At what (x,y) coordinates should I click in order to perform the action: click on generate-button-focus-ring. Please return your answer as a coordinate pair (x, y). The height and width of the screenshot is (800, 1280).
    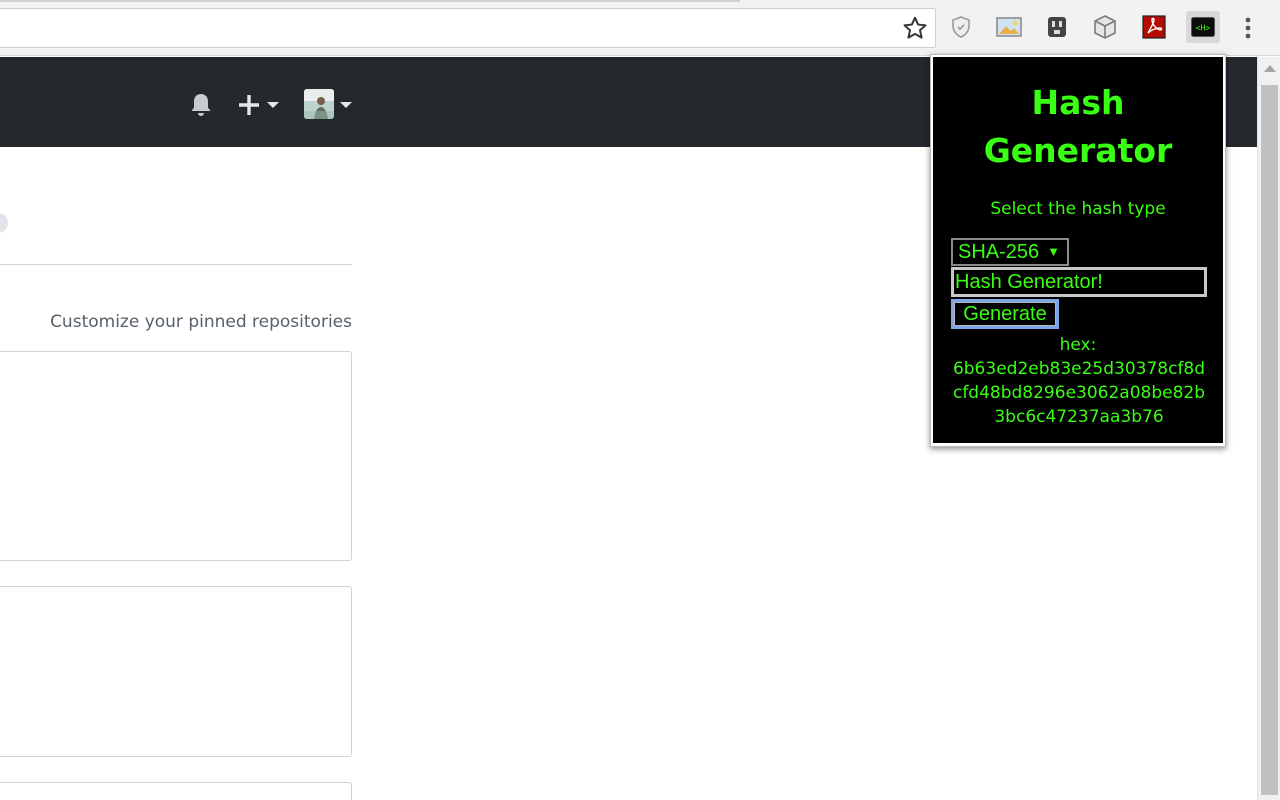
    Looking at the image, I should click on (1005, 314).